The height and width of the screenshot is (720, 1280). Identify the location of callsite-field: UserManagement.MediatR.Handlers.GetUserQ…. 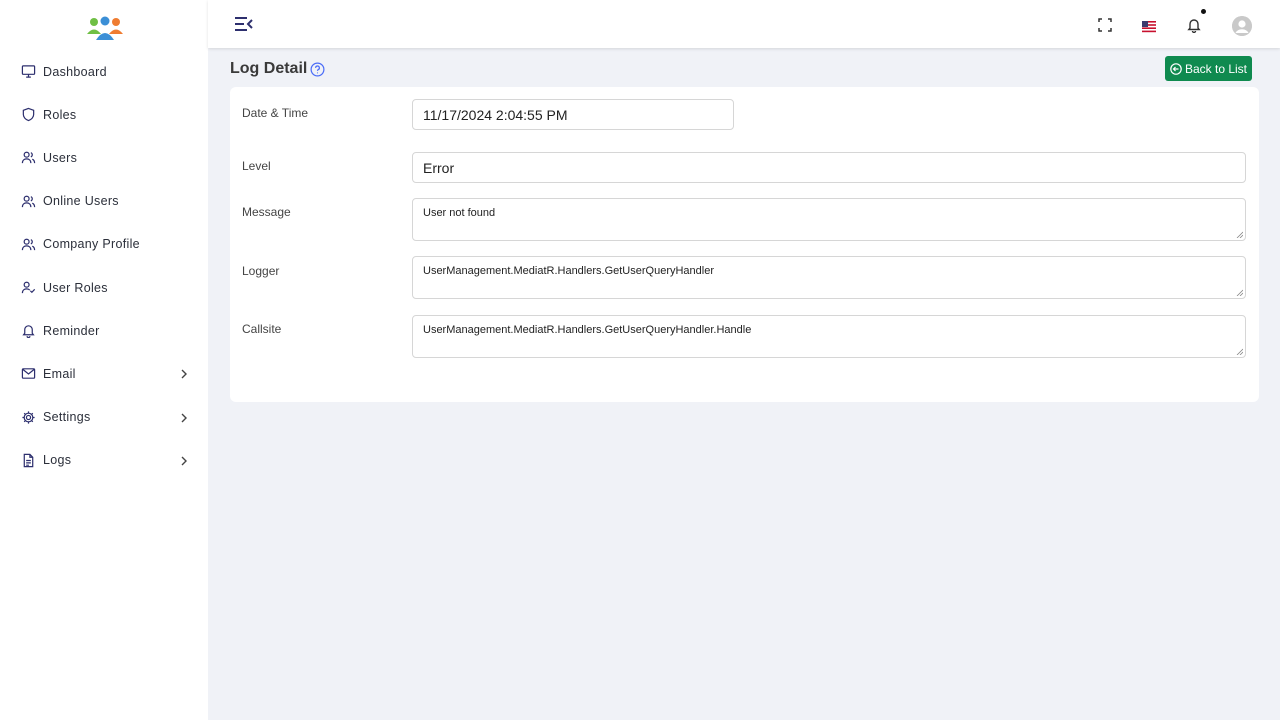
(829, 336).